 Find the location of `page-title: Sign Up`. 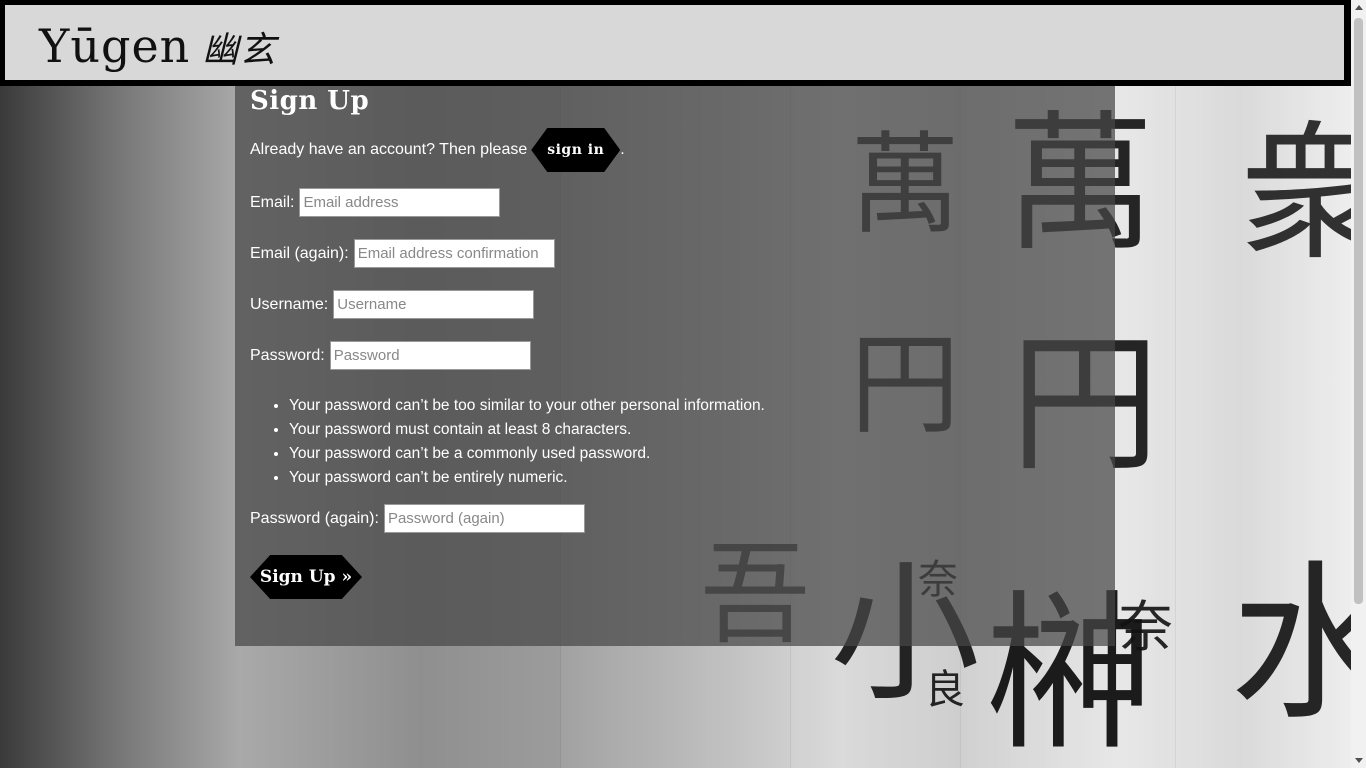

page-title: Sign Up is located at coordinates (310, 101).